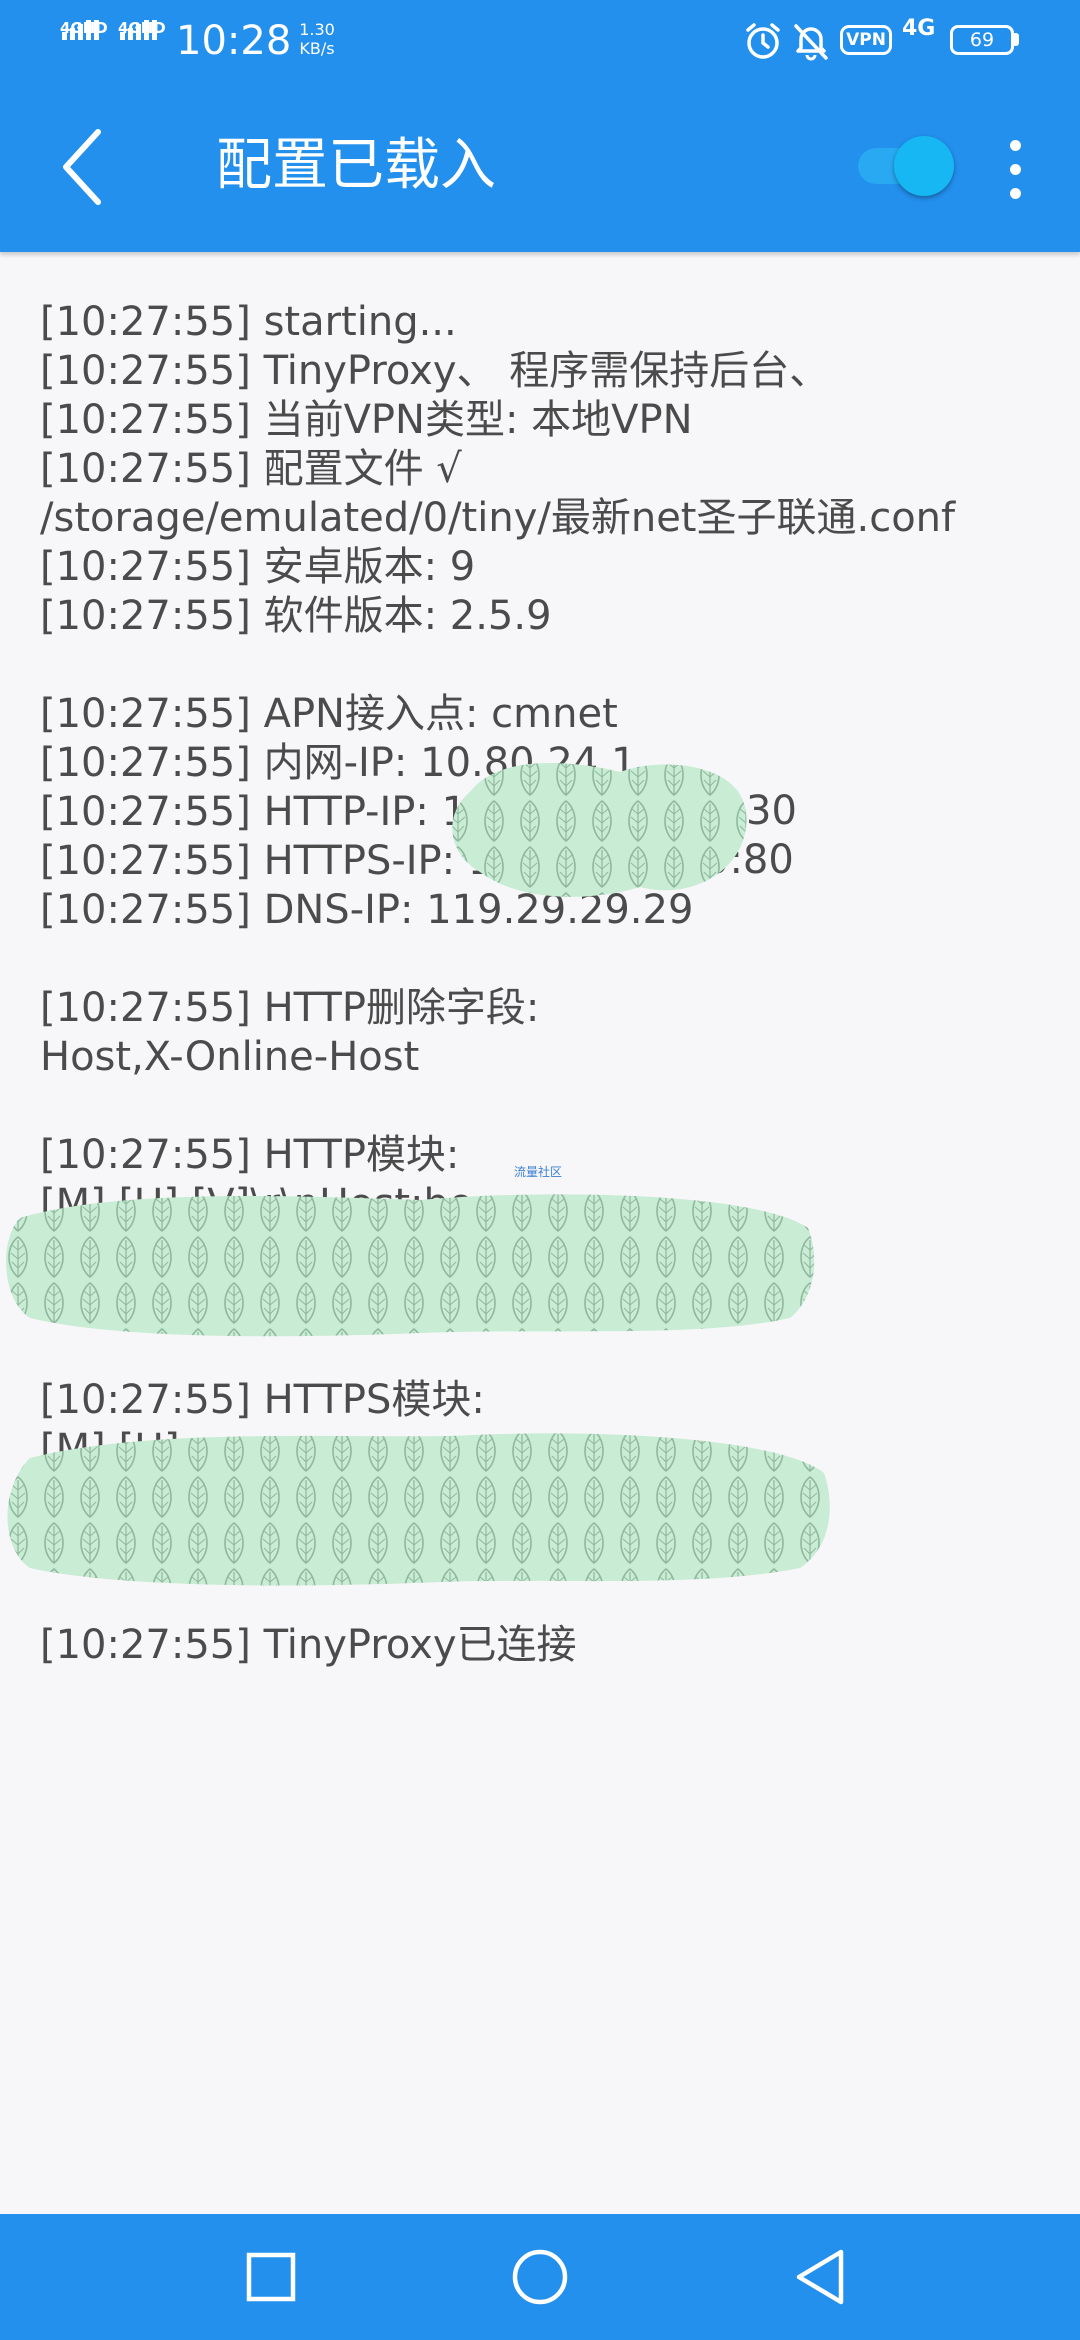 Image resolution: width=1080 pixels, height=2340 pixels. What do you see at coordinates (86, 167) in the screenshot?
I see `back-arrow-icon` at bounding box center [86, 167].